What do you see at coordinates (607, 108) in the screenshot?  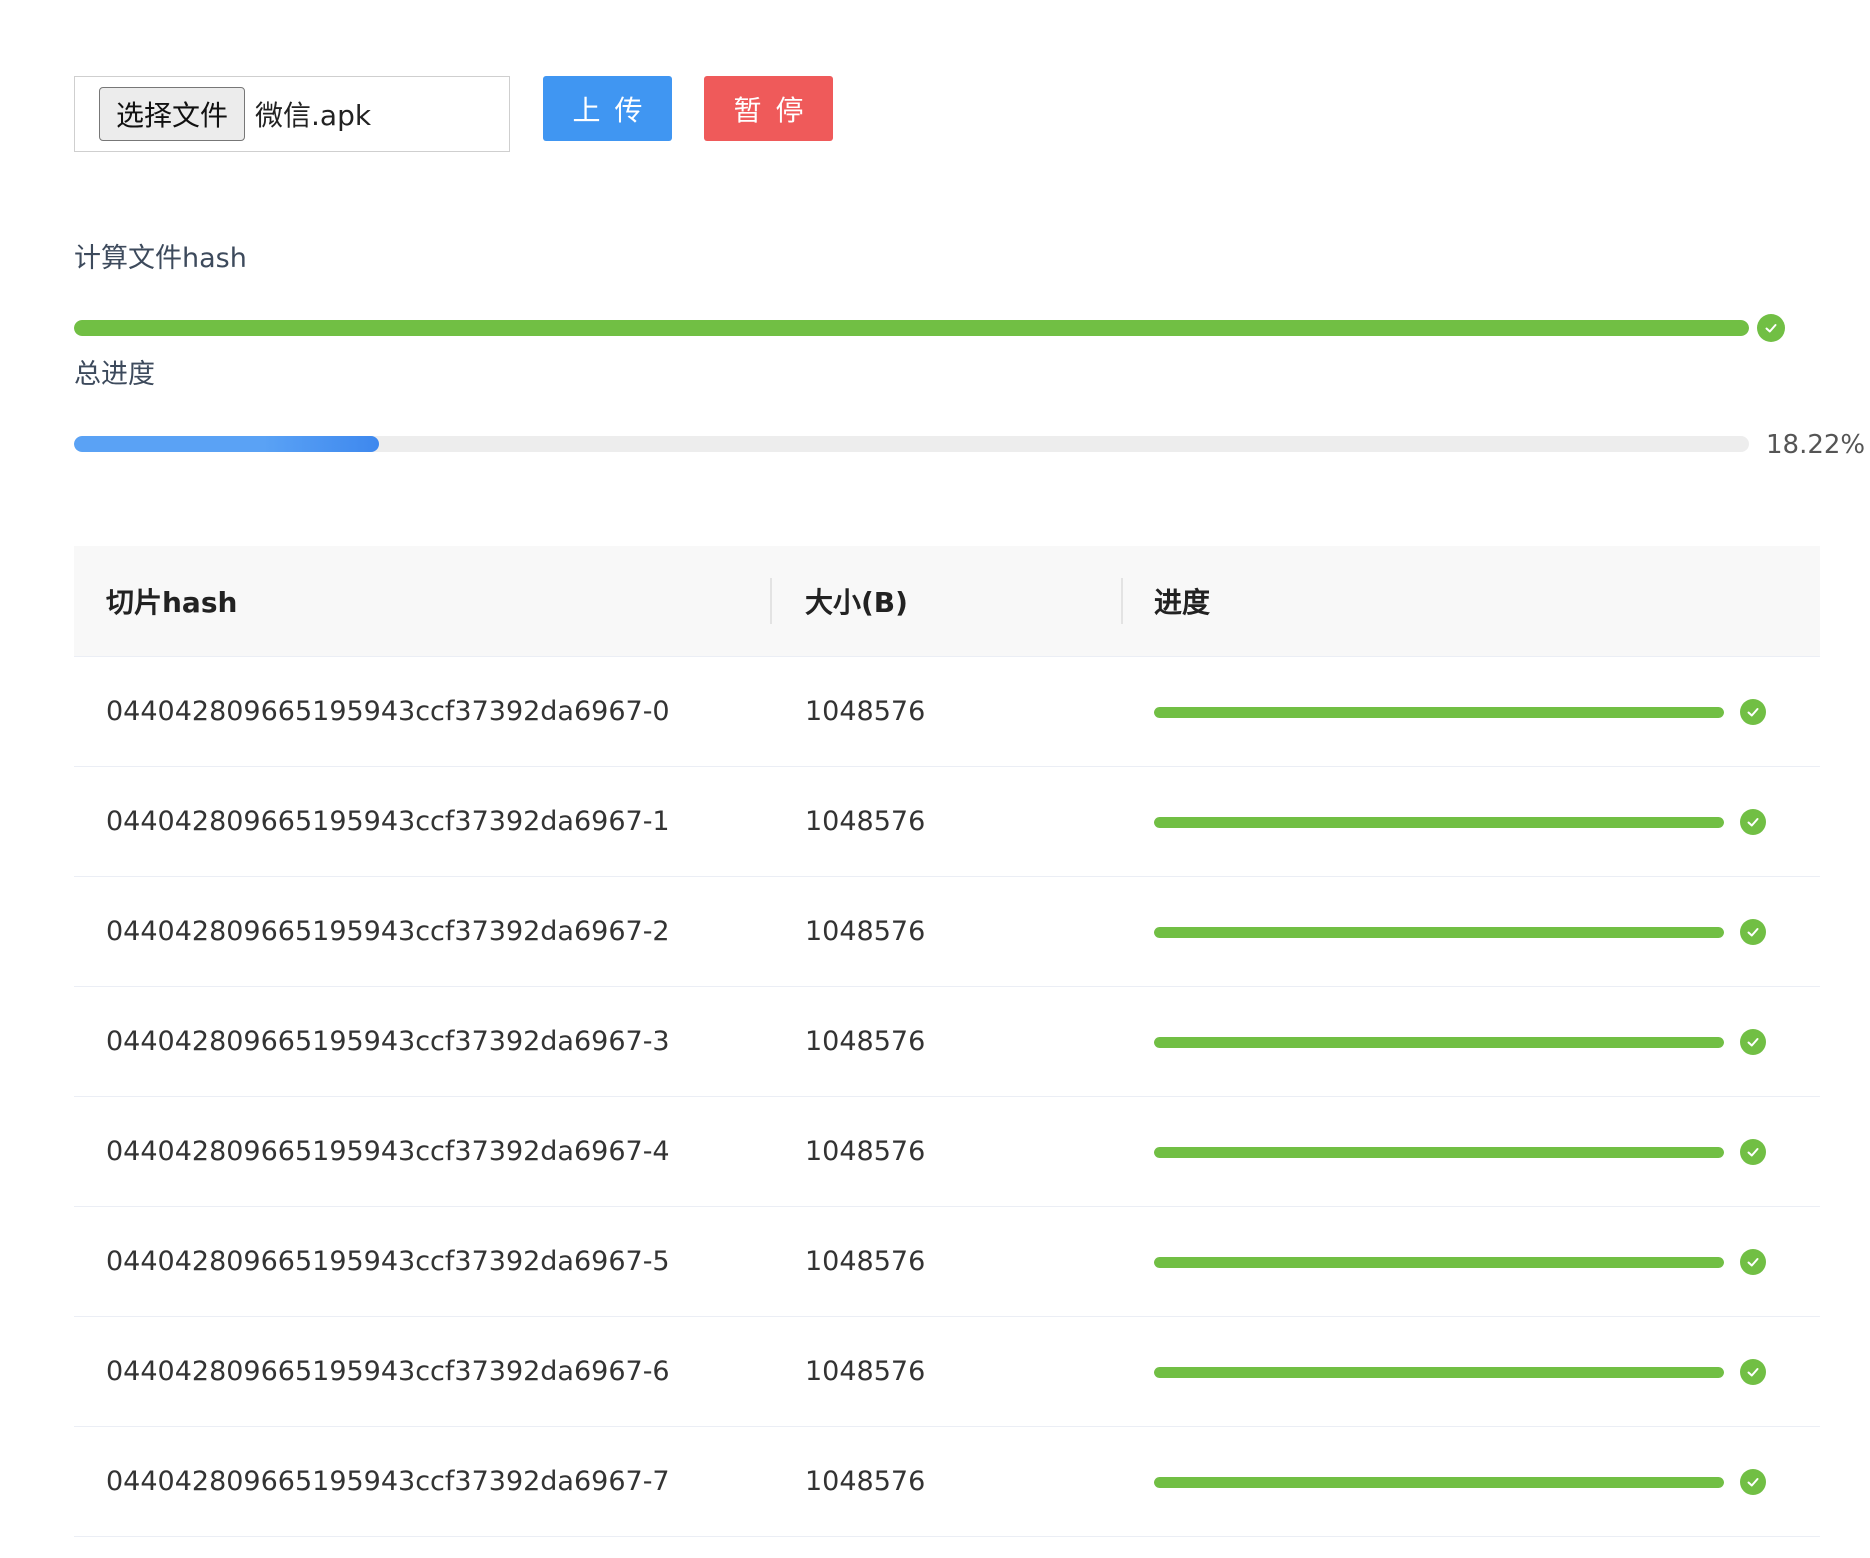 I see `upload-button: 上传` at bounding box center [607, 108].